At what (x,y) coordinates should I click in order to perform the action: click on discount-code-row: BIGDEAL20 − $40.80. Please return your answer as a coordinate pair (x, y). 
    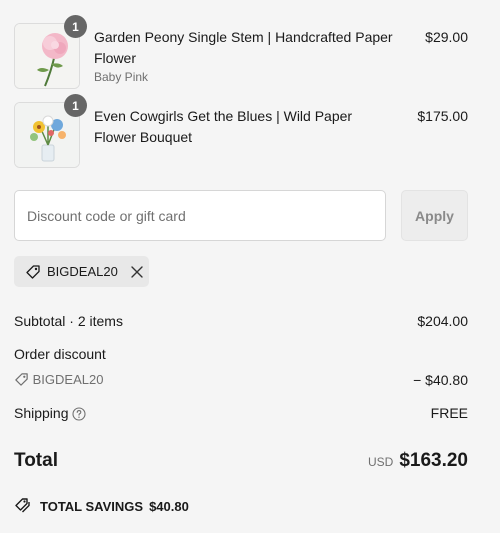
    Looking at the image, I should click on (241, 381).